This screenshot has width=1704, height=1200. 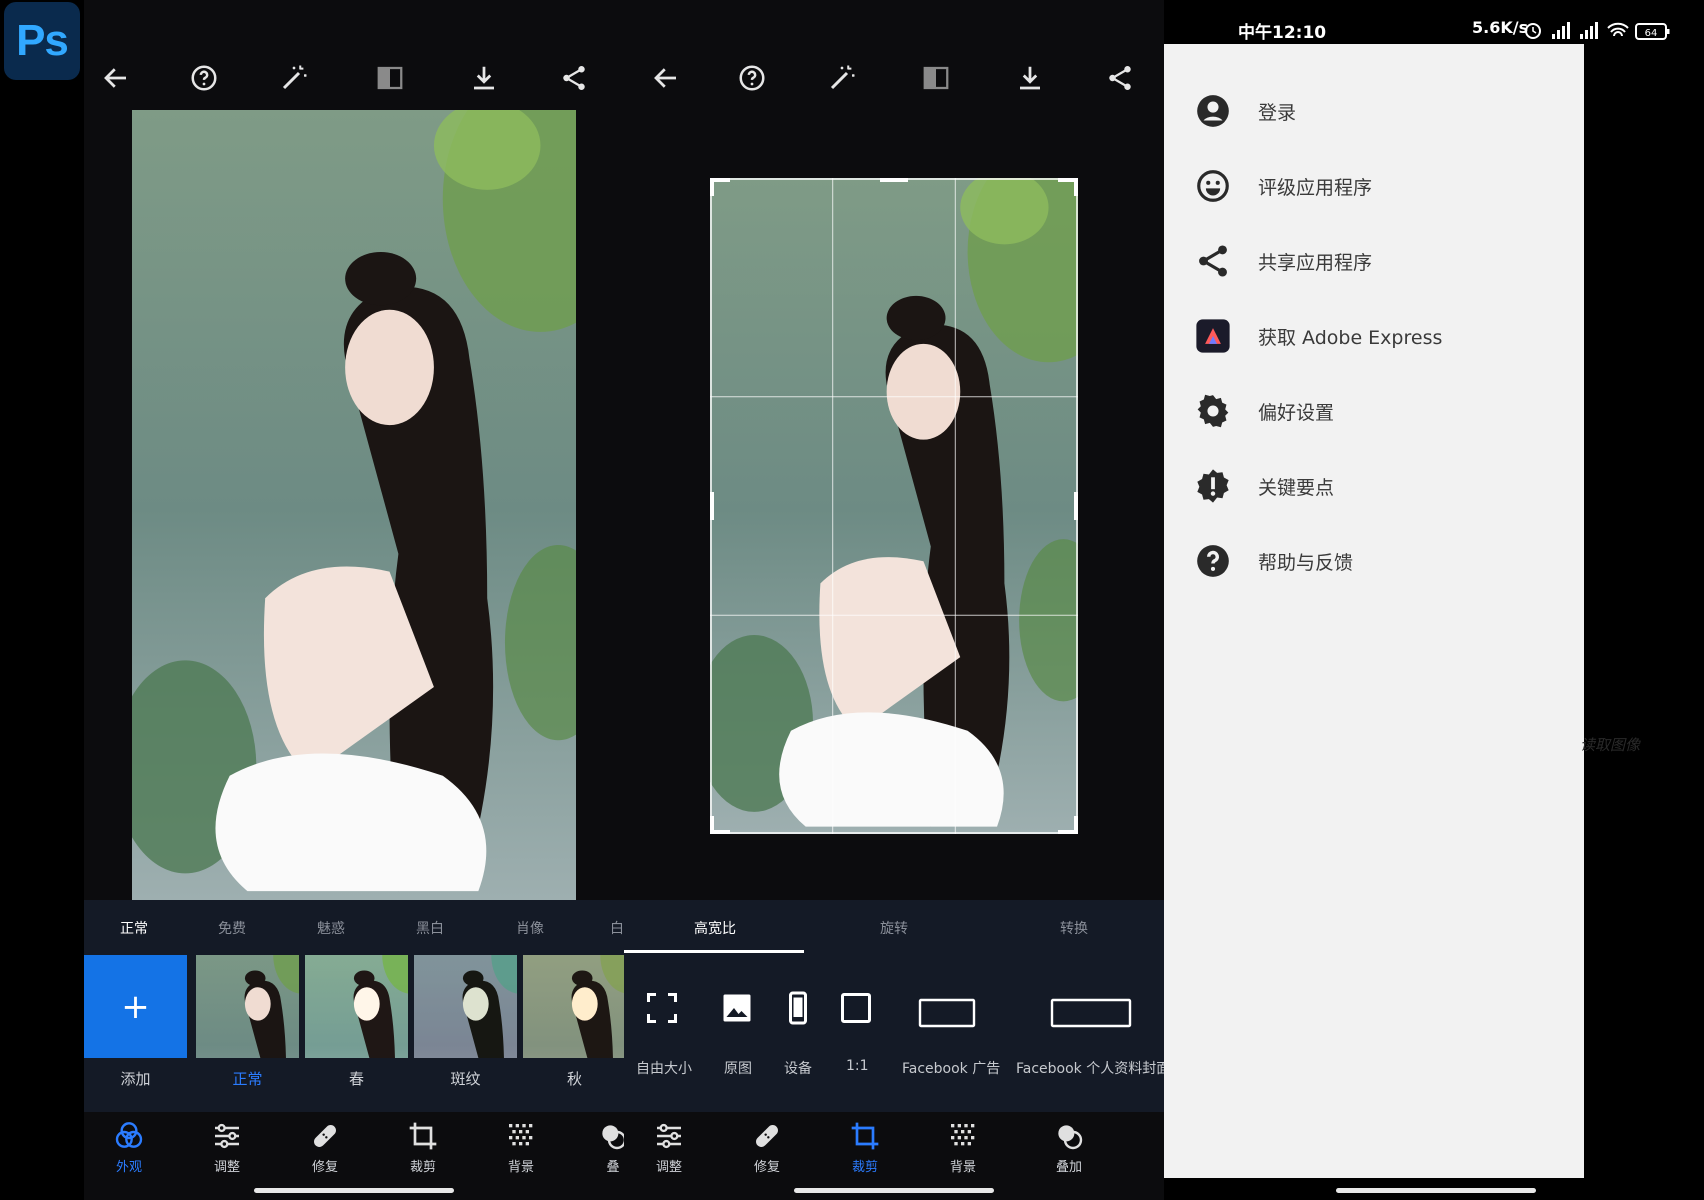 What do you see at coordinates (129, 1147) in the screenshot?
I see `nav-looks: 外观` at bounding box center [129, 1147].